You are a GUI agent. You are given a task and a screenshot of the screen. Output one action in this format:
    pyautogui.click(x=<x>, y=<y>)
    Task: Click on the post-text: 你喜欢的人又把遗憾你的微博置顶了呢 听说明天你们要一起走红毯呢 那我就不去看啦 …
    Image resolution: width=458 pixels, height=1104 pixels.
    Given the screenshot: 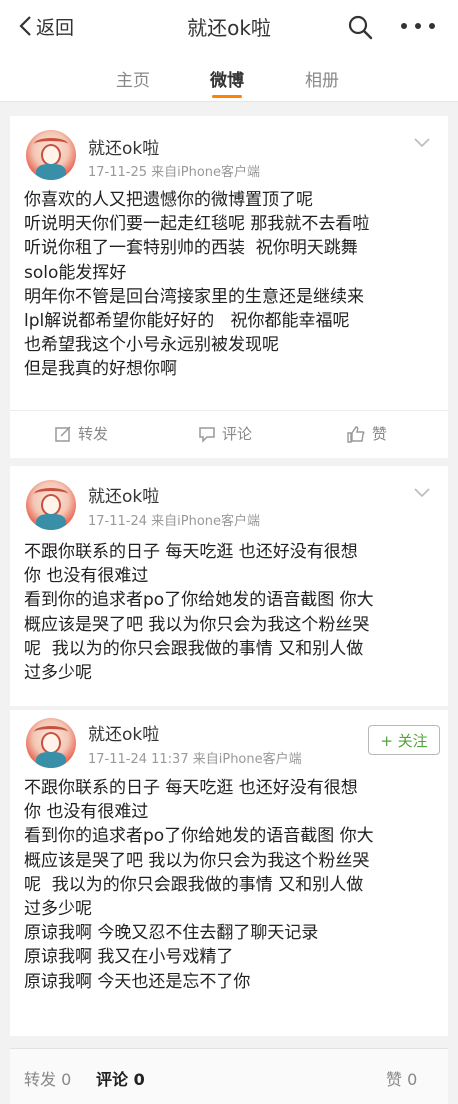 What is the action you would take?
    pyautogui.click(x=197, y=285)
    